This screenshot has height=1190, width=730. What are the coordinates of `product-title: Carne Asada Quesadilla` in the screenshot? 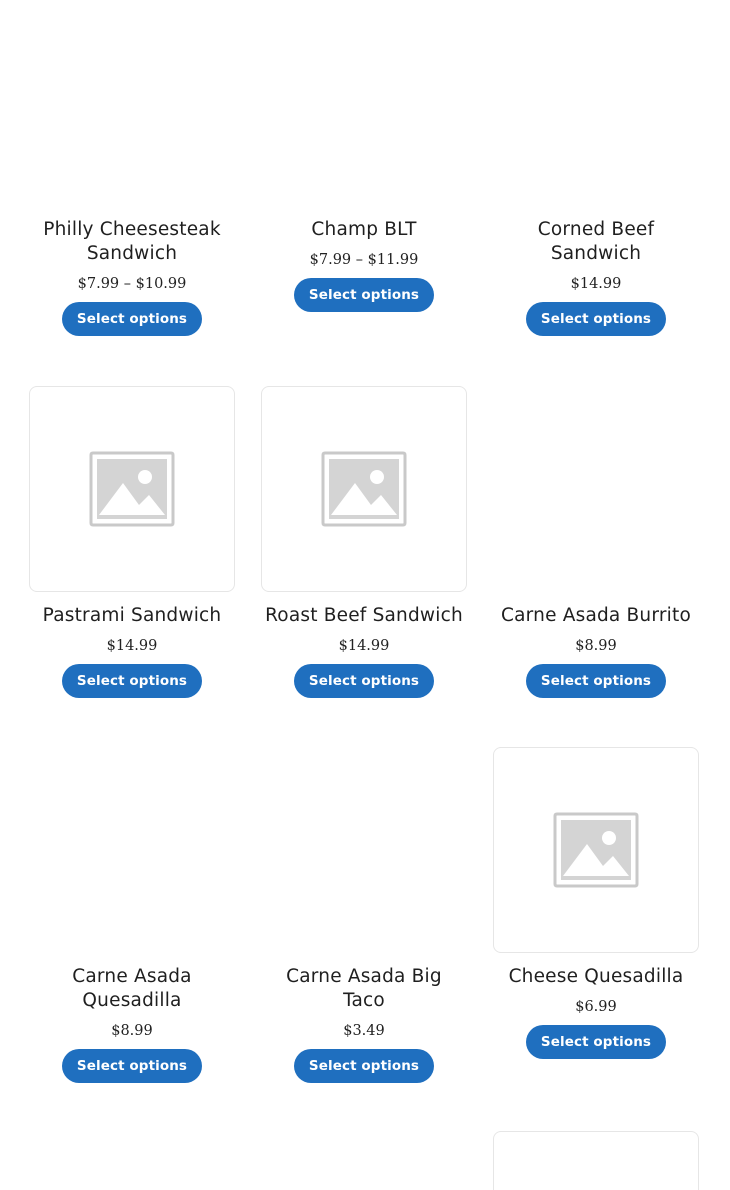 It's located at (132, 989).